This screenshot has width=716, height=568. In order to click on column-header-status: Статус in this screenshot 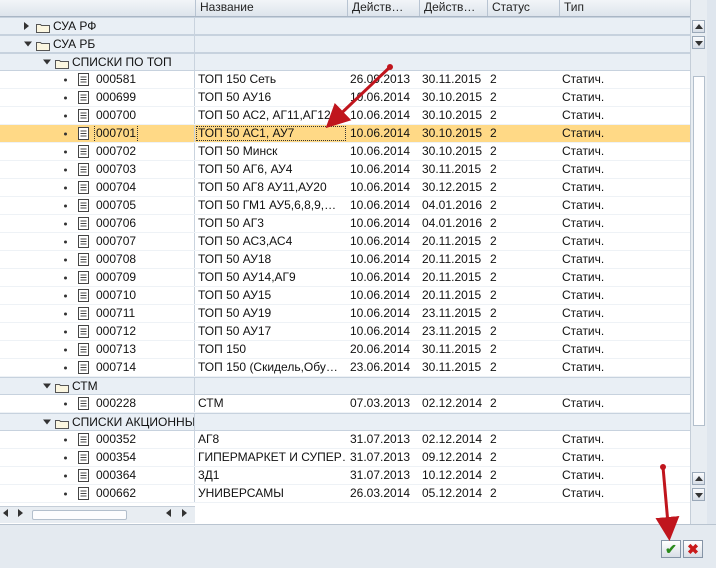, I will do `click(523, 8)`.